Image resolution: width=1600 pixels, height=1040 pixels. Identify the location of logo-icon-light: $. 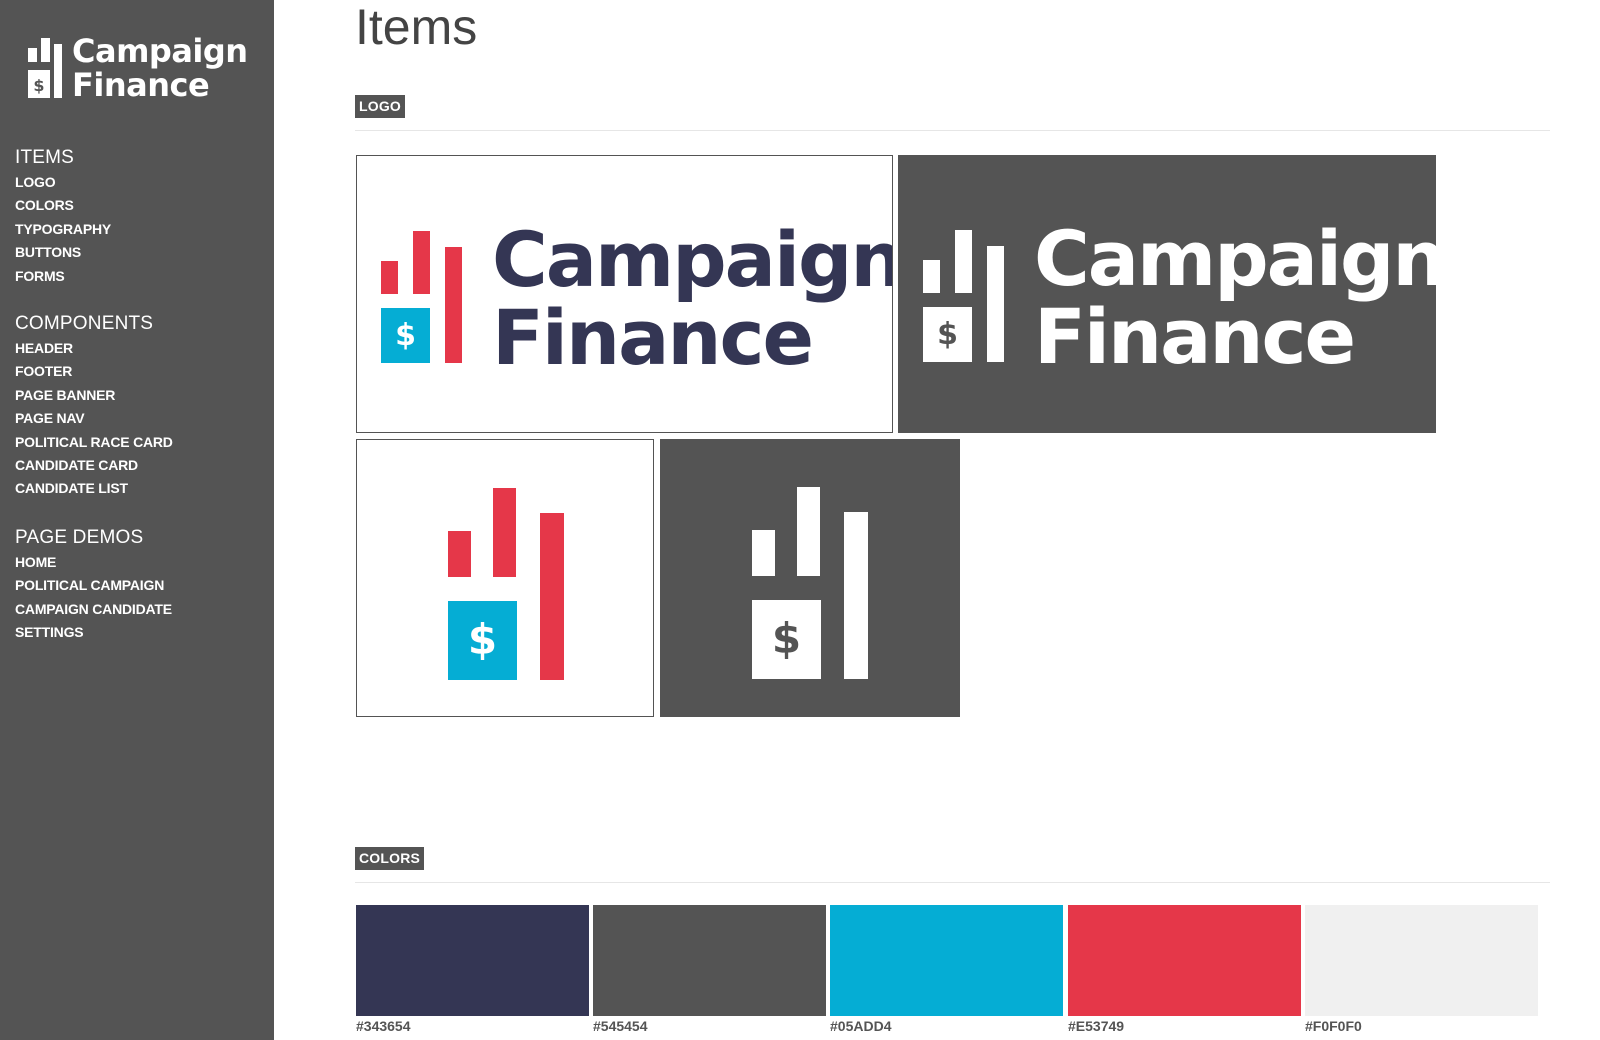
(505, 578).